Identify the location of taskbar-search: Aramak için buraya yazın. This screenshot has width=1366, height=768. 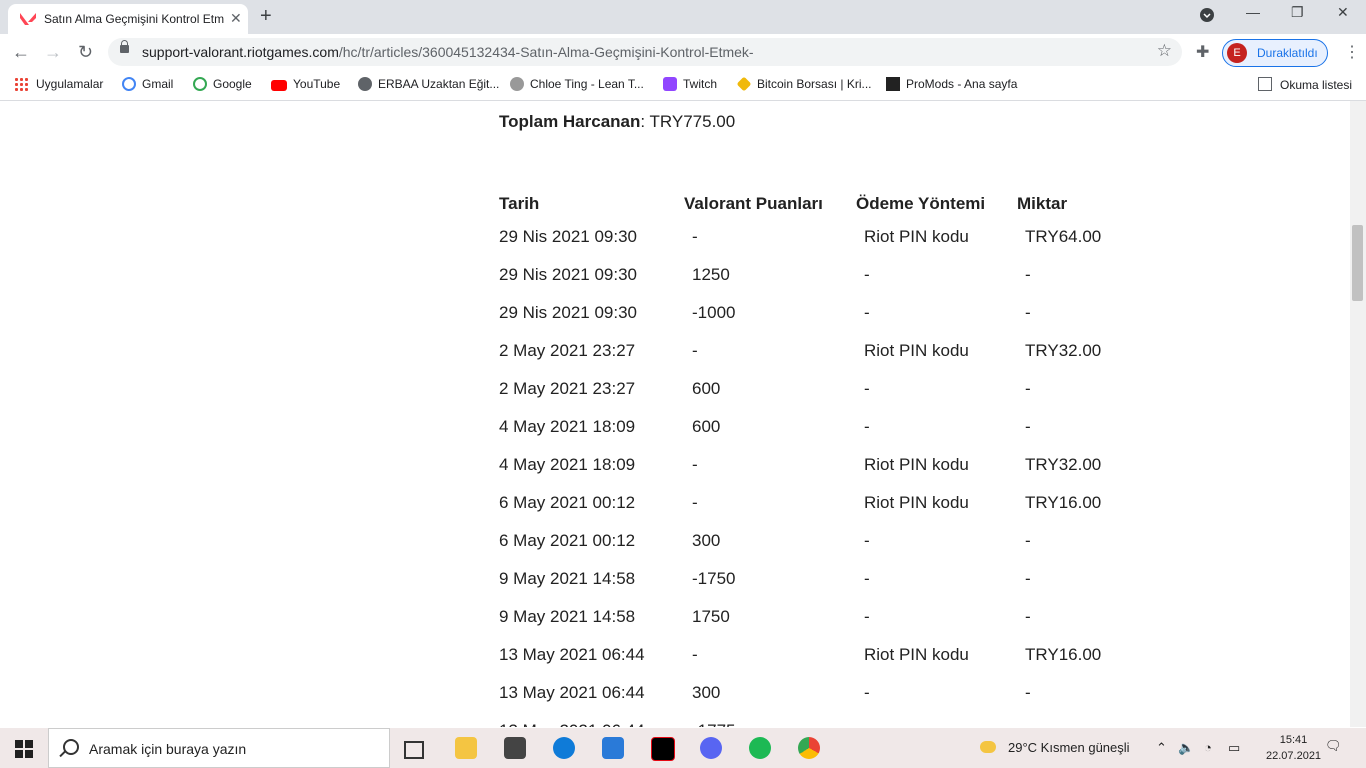
(219, 748).